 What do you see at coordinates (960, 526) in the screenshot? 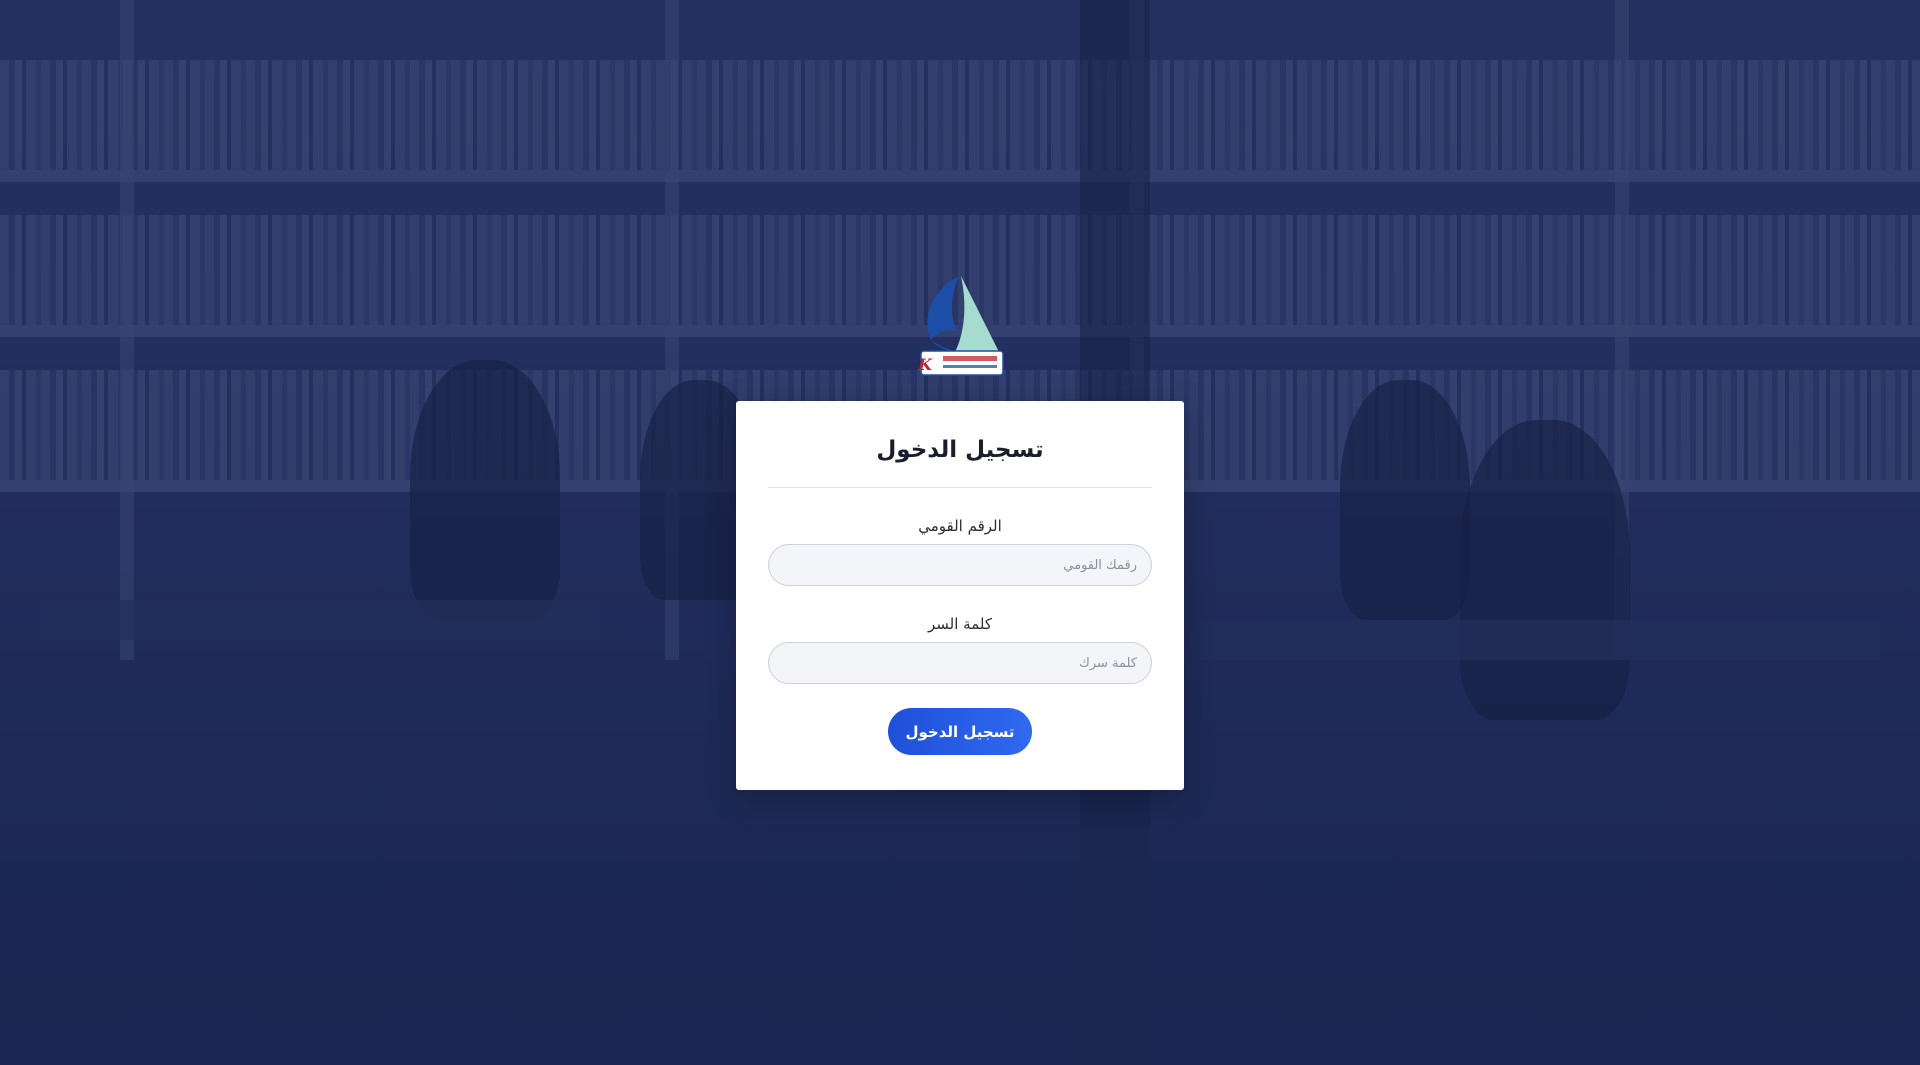
I see `national-id-label: الرقم القومي` at bounding box center [960, 526].